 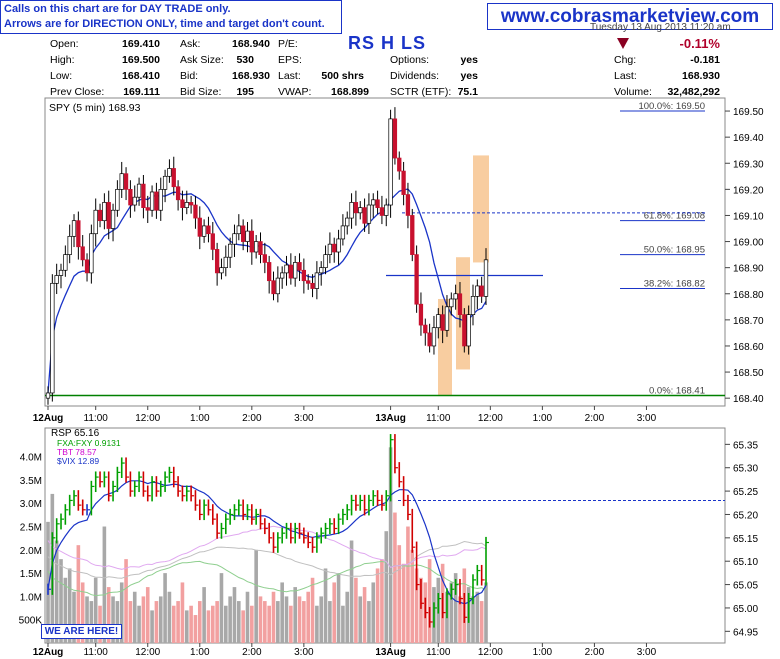 What do you see at coordinates (78, 461) in the screenshot?
I see `rsp-legend-entry: $VIX 12.89` at bounding box center [78, 461].